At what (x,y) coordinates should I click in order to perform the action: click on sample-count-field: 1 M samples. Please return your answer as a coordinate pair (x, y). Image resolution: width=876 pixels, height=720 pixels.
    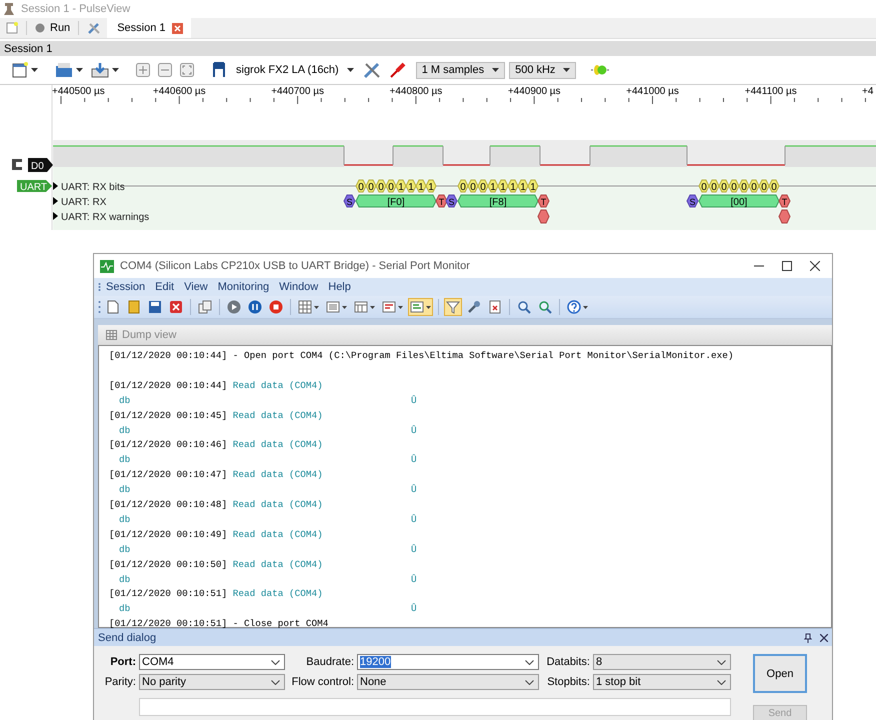
    Looking at the image, I should click on (461, 70).